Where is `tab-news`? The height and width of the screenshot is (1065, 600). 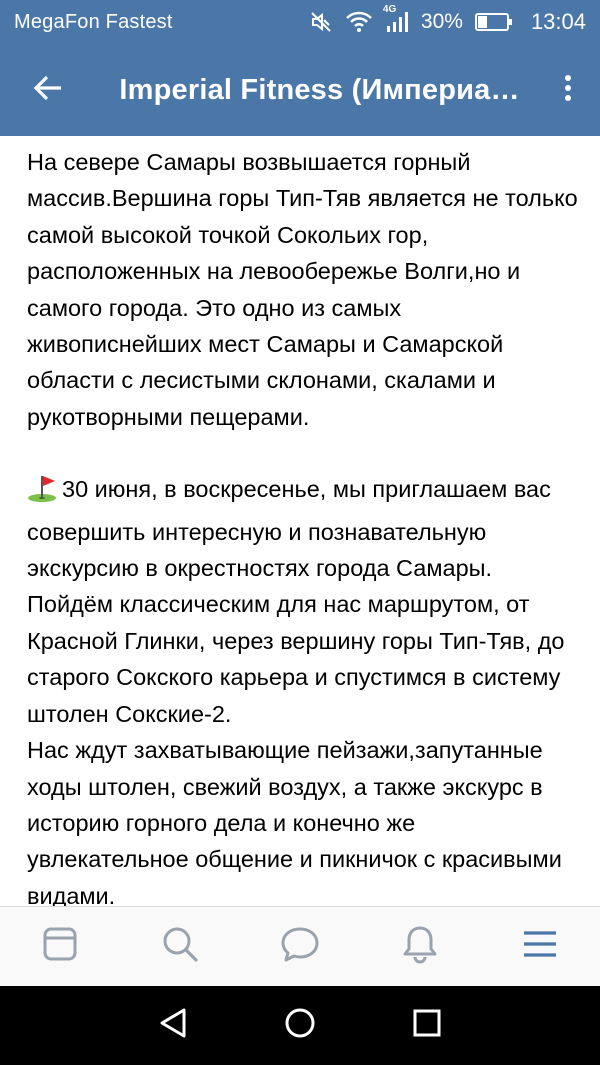 tab-news is located at coordinates (60, 947).